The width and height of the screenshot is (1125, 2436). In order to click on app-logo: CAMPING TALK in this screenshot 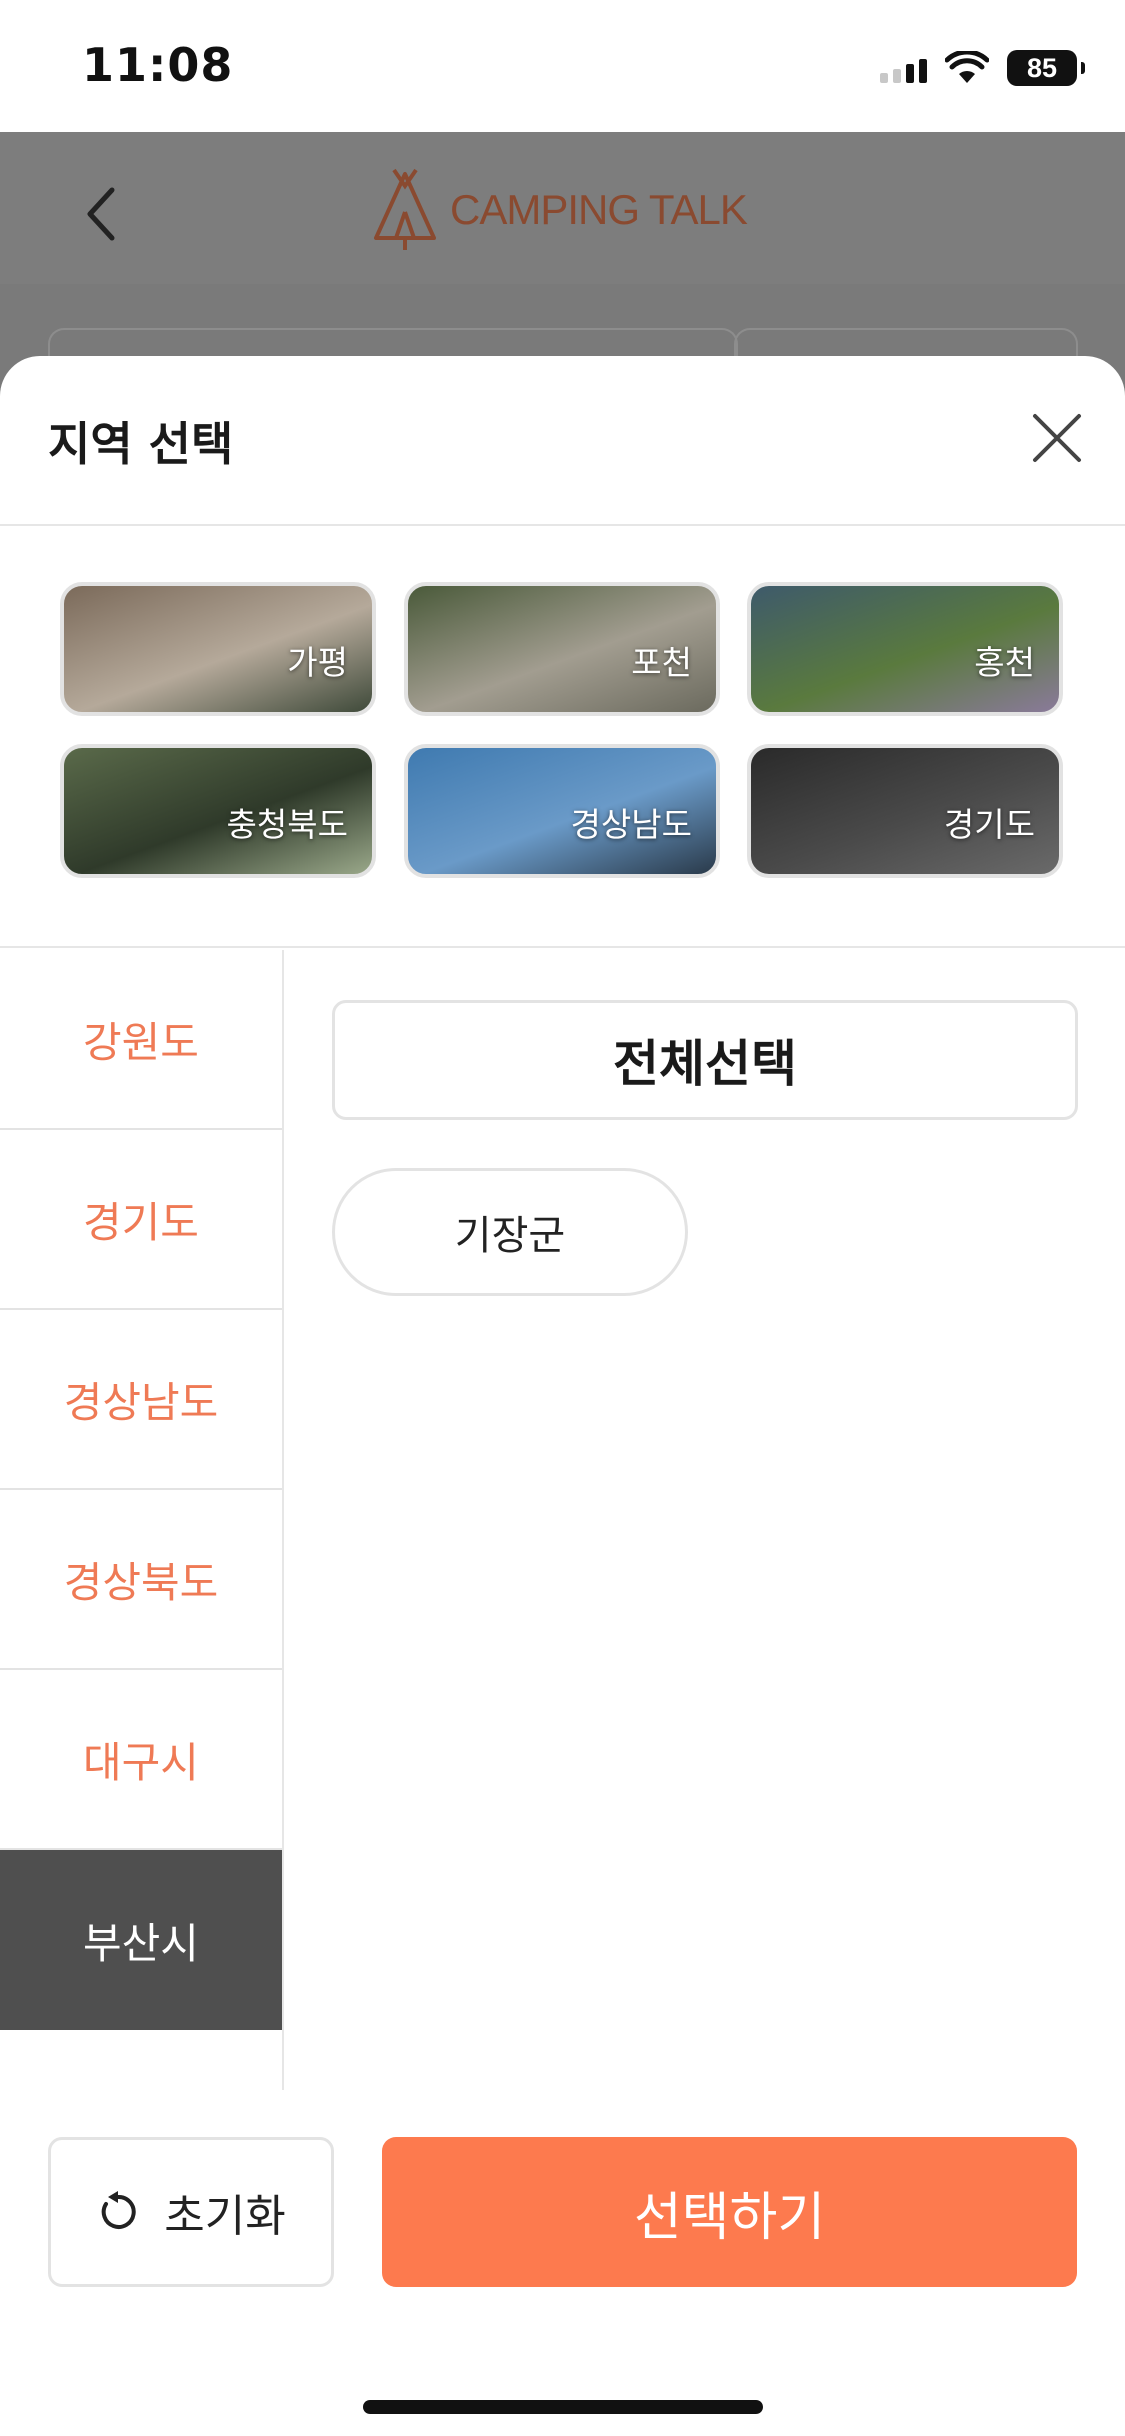, I will do `click(559, 210)`.